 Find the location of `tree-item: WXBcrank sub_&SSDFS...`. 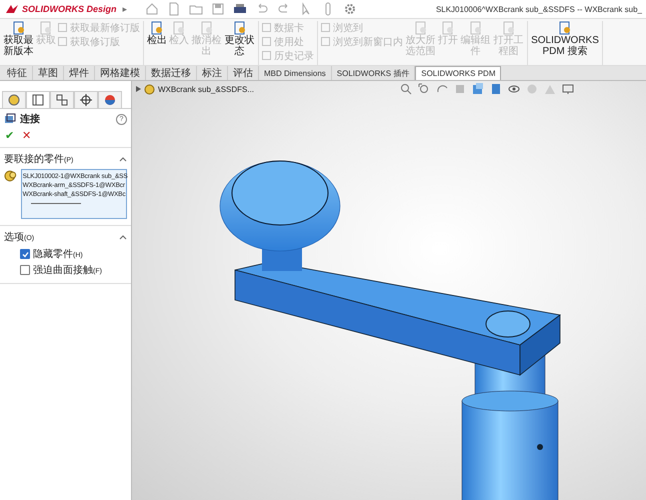

tree-item: WXBcrank sub_&SSDFS... is located at coordinates (206, 89).